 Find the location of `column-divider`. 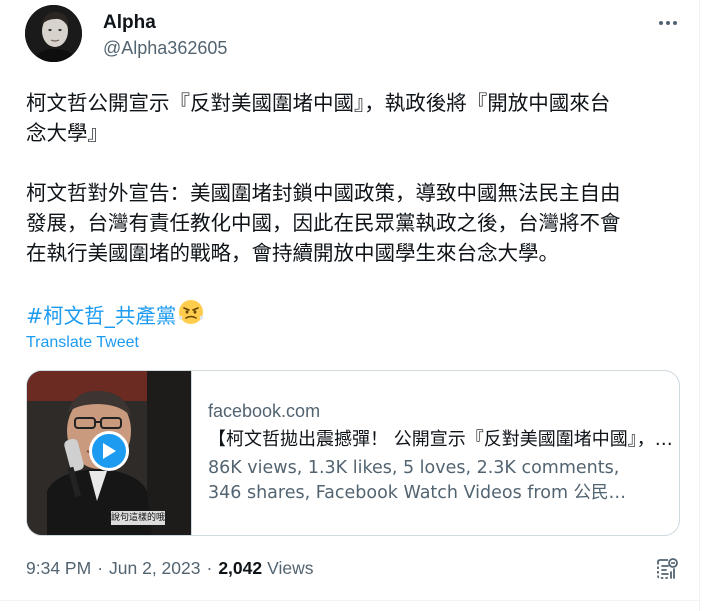

column-divider is located at coordinates (699, 305).